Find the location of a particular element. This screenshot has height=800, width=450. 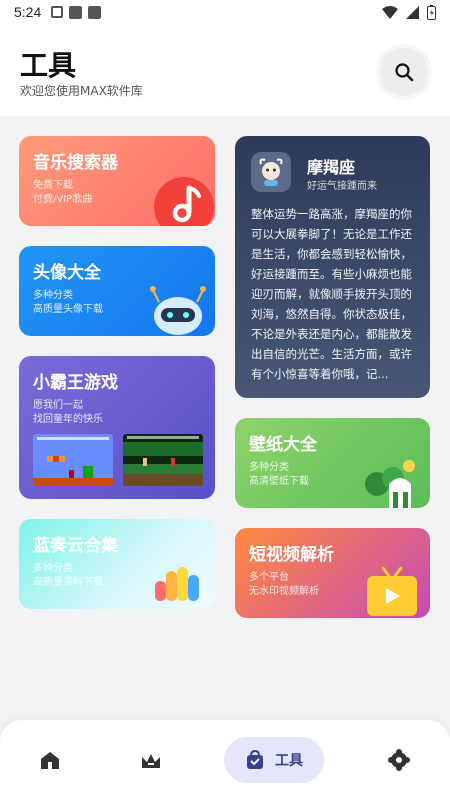

contra-screenshot is located at coordinates (163, 460).